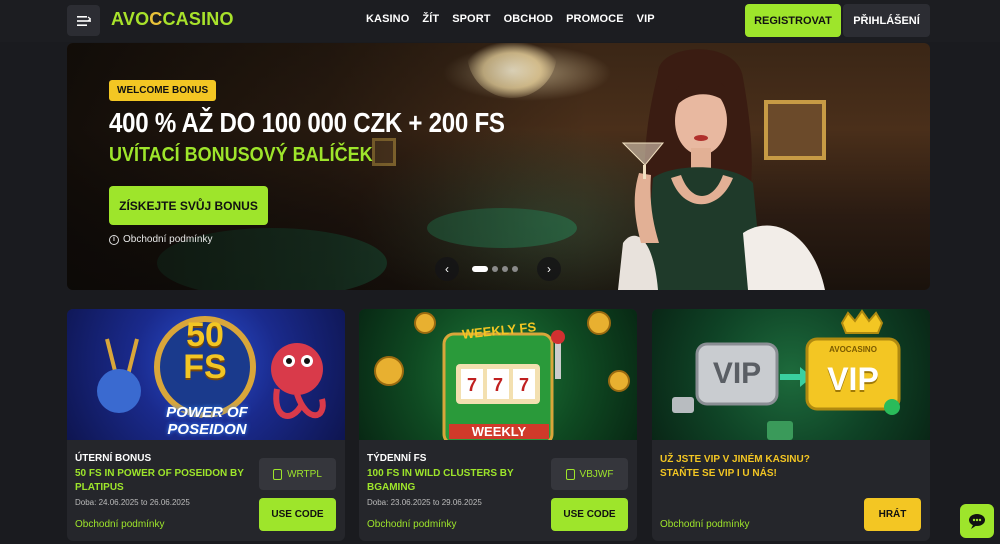 The height and width of the screenshot is (544, 1000). I want to click on chevron-left-icon: ‹, so click(447, 269).